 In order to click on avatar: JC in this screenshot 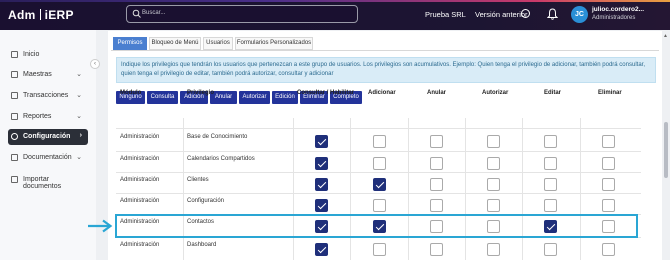, I will do `click(579, 14)`.